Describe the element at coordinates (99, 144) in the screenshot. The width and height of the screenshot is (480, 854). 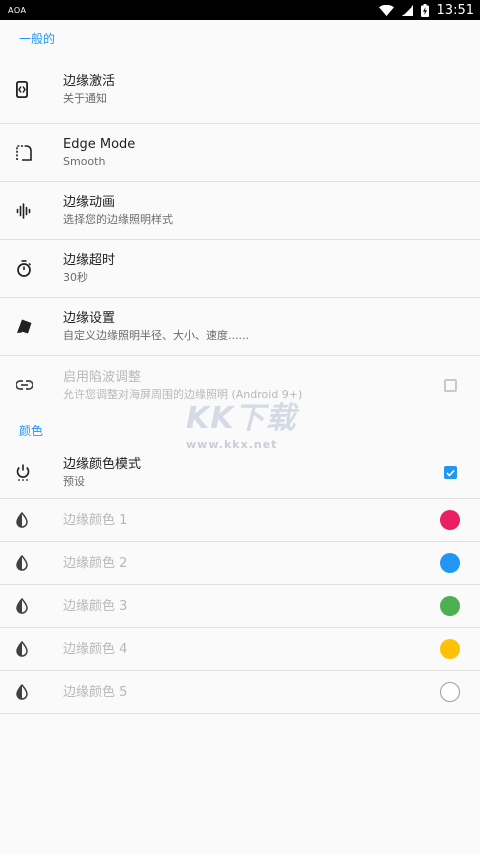
I see `setting-title: Edge Mode` at that location.